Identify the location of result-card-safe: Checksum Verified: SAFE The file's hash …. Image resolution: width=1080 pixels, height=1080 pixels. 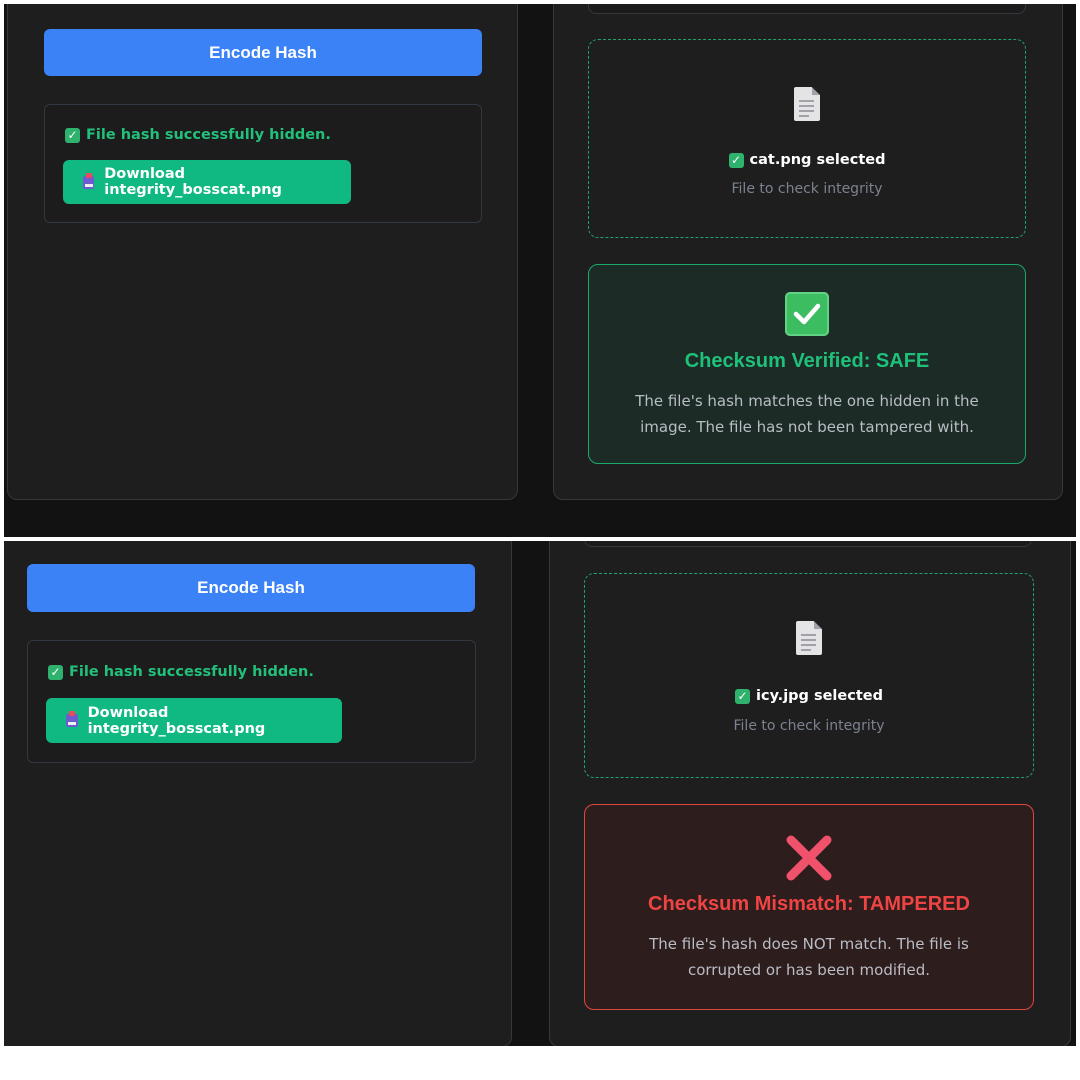
(807, 364).